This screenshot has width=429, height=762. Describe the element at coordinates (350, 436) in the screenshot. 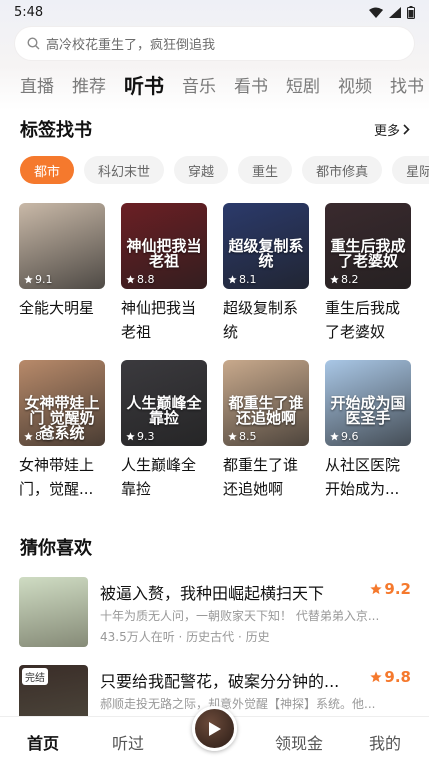

I see `rating-value: 9.6` at that location.